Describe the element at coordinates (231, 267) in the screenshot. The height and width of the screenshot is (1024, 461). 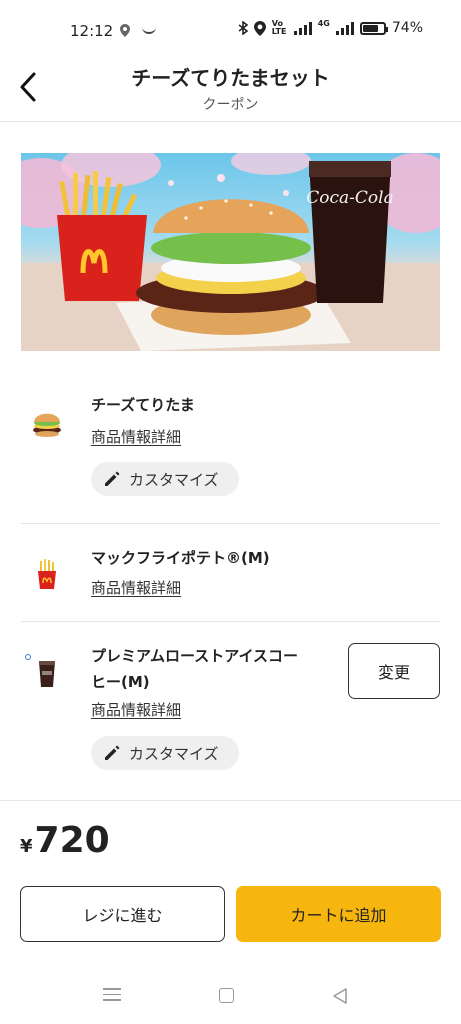
I see `burger` at that location.